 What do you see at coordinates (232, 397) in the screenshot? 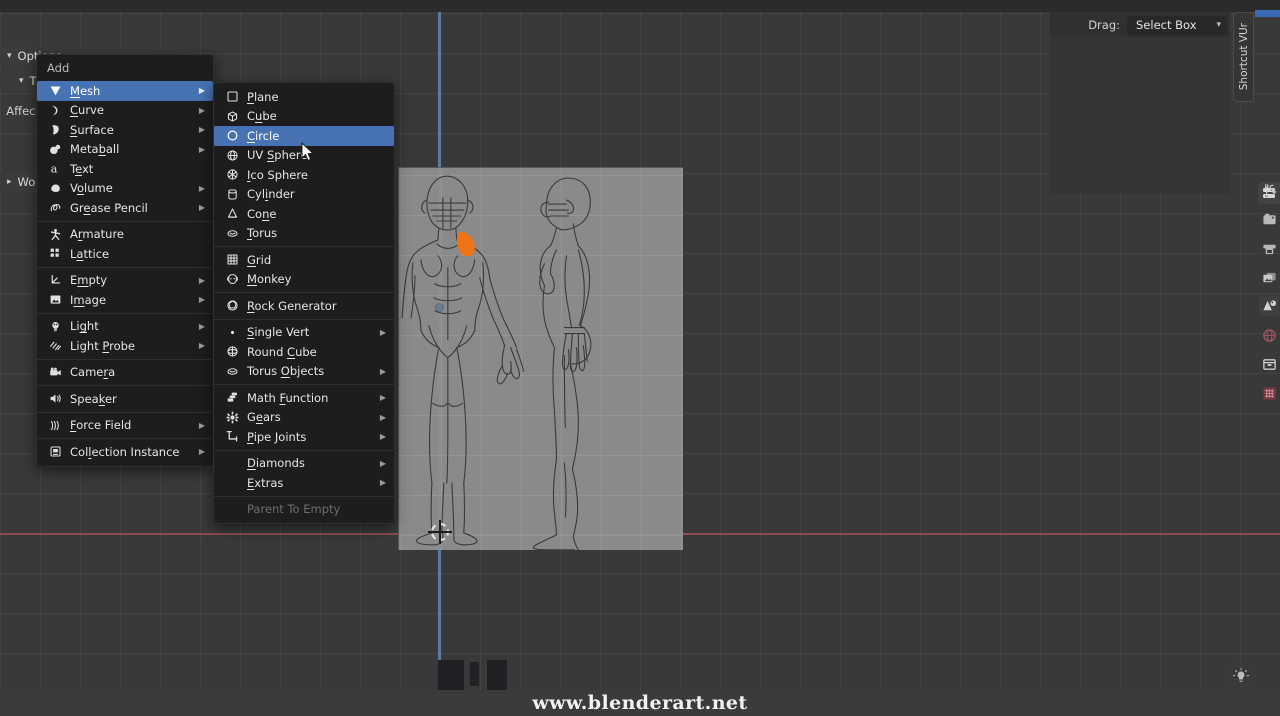
I see `math-function-icon` at bounding box center [232, 397].